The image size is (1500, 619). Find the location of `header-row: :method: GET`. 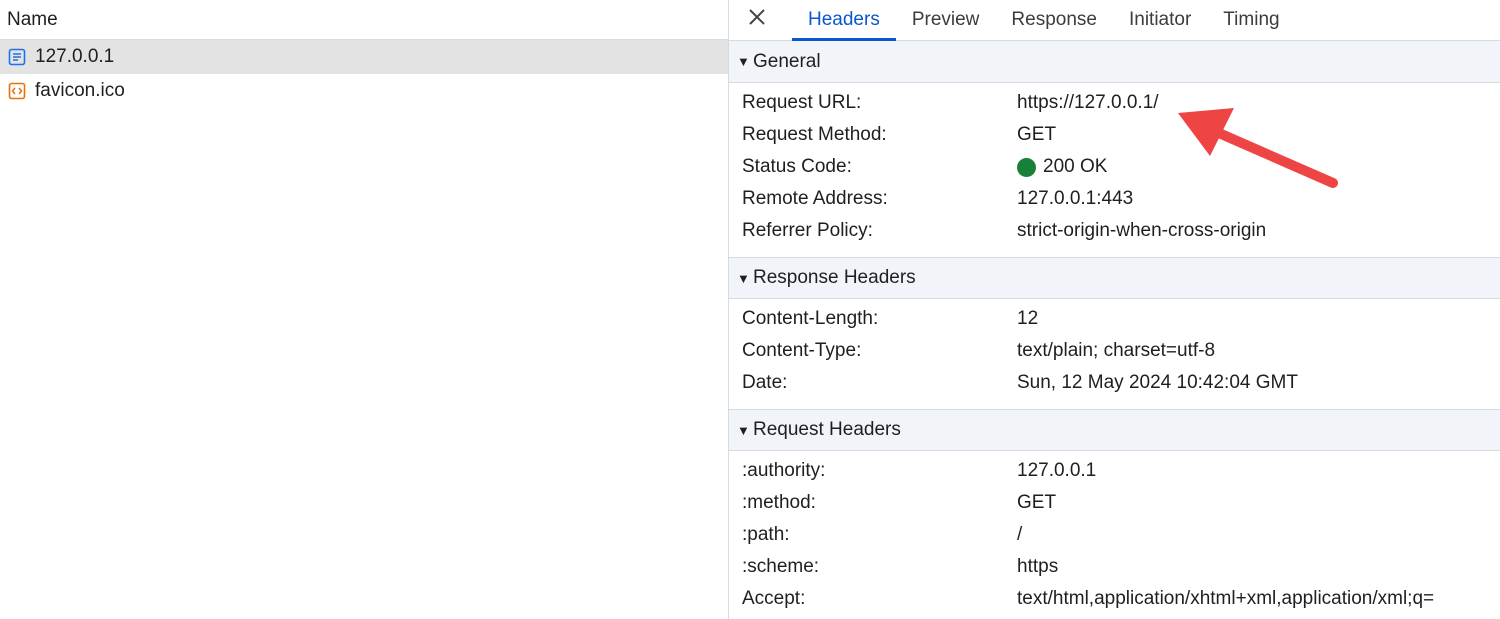

header-row: :method: GET is located at coordinates (1114, 503).